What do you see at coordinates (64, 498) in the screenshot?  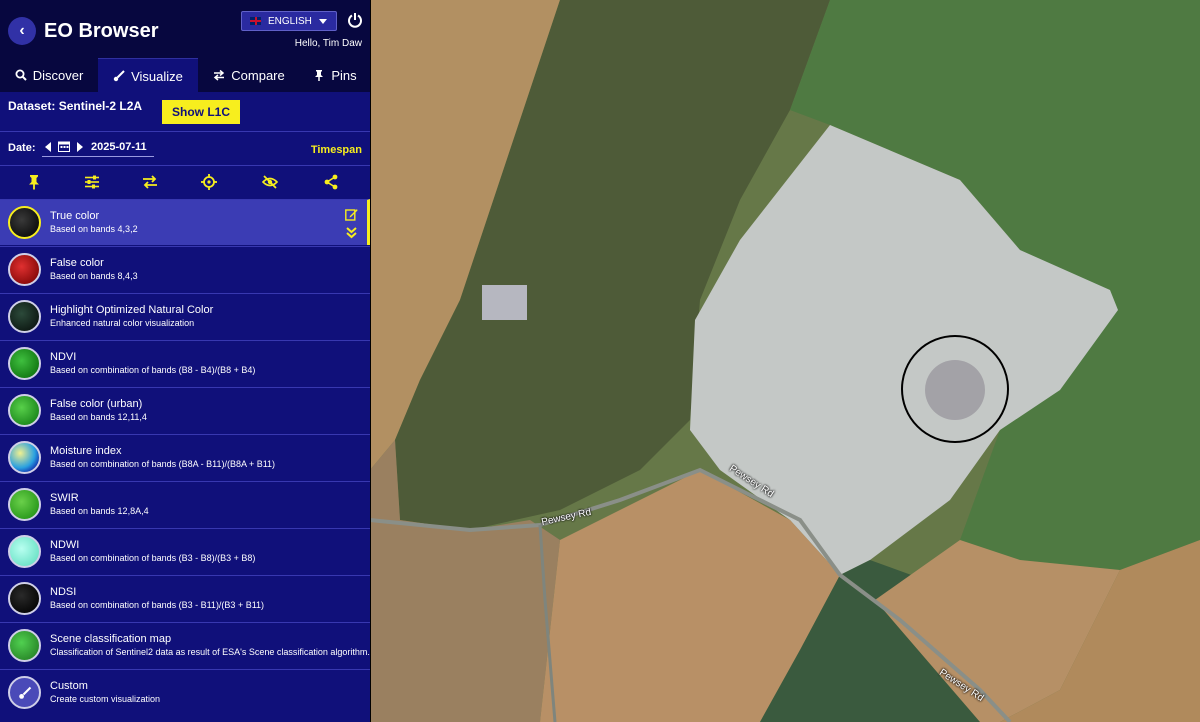 I see `layer-name: SWIR` at bounding box center [64, 498].